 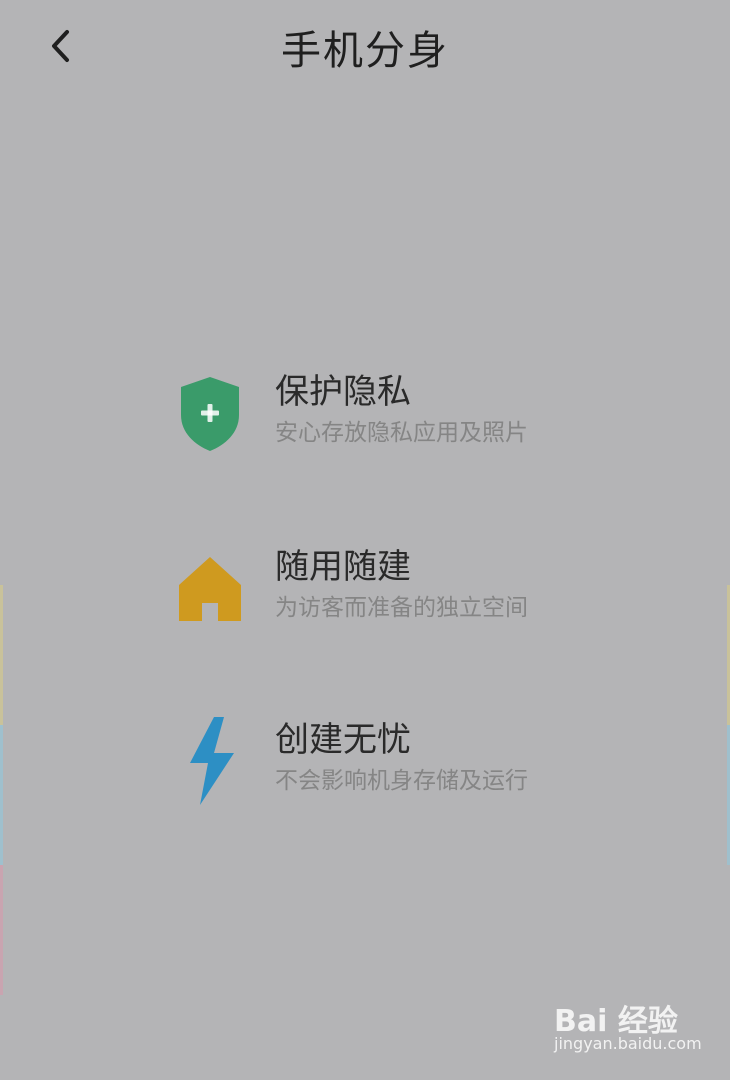 What do you see at coordinates (343, 740) in the screenshot?
I see `feature-title: 创建无忧` at bounding box center [343, 740].